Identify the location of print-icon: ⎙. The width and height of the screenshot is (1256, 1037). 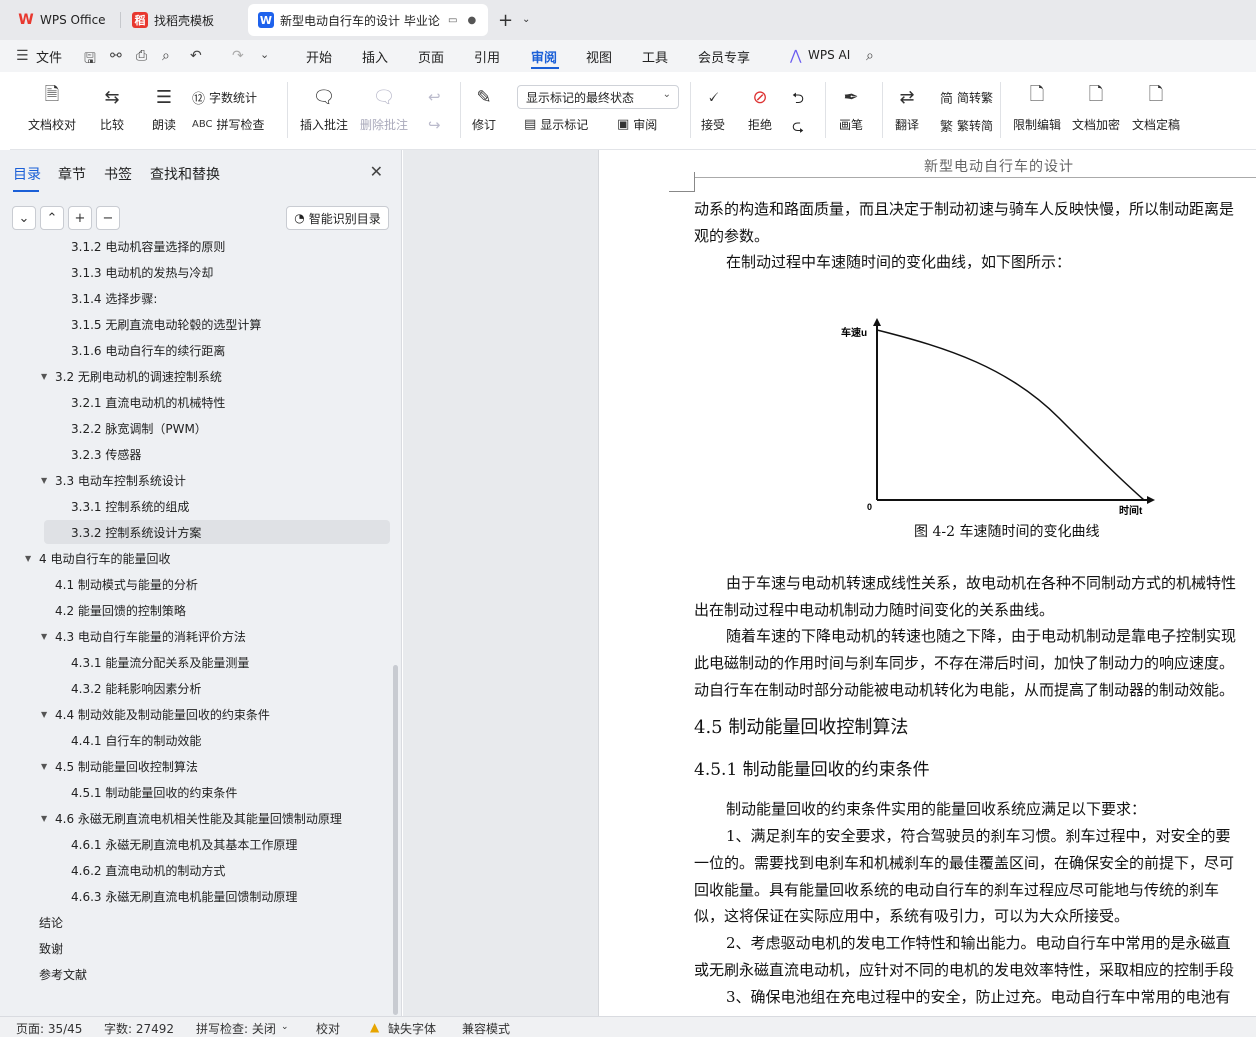
(141, 56).